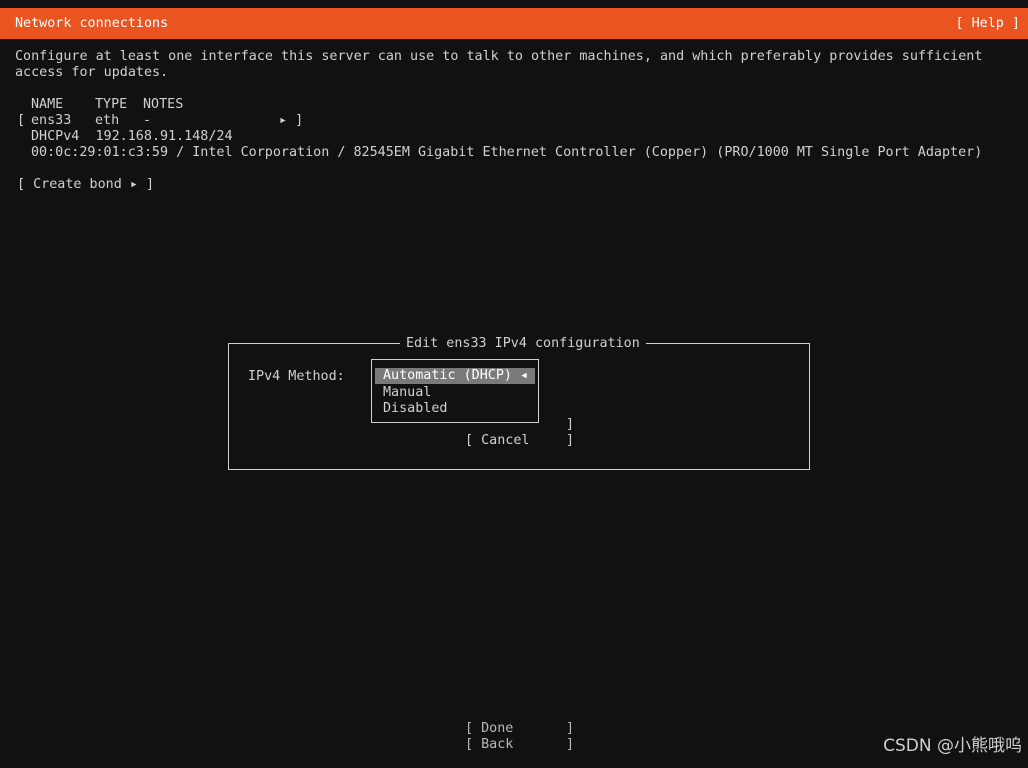 This screenshot has width=1028, height=768. What do you see at coordinates (291, 121) in the screenshot?
I see `interface-menu-arrow: ▸ ]` at bounding box center [291, 121].